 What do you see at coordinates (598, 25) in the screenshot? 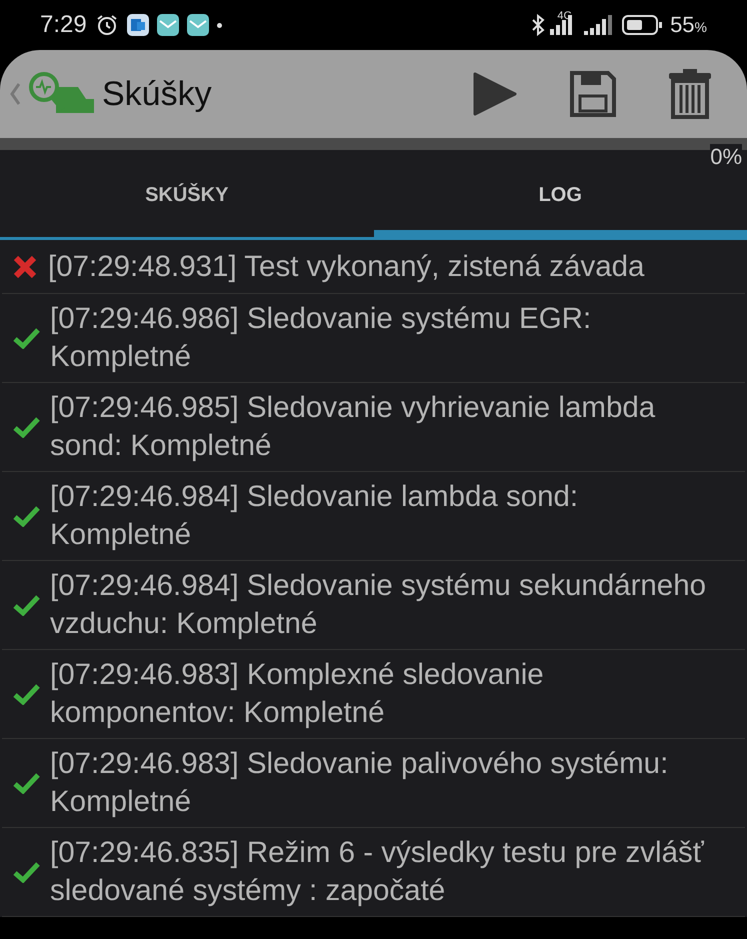
I see `signal-icon` at bounding box center [598, 25].